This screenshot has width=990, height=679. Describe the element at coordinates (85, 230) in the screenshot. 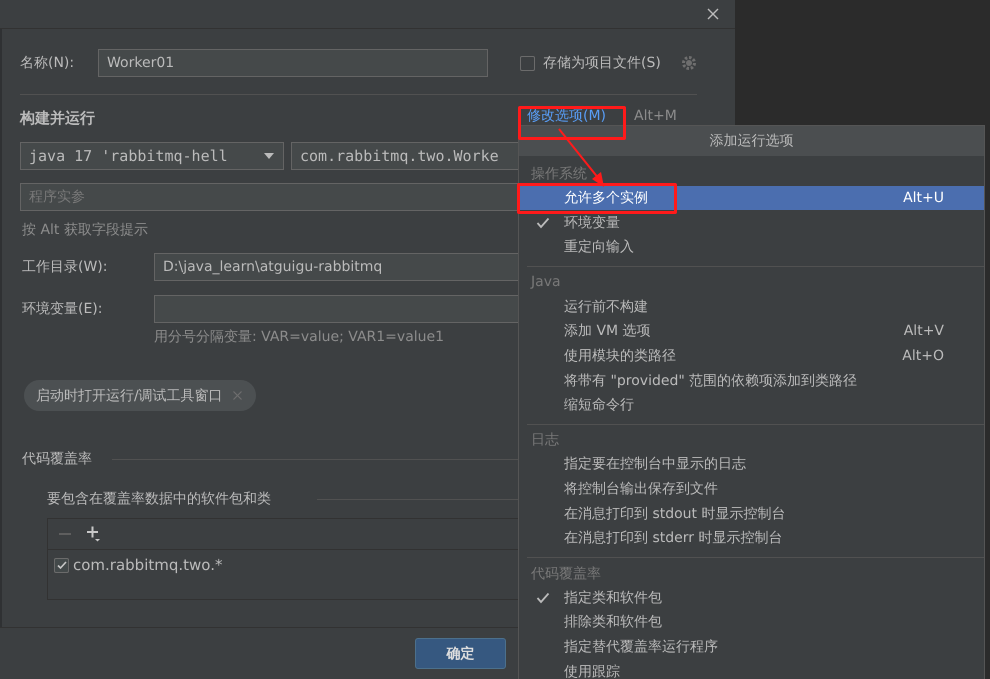

I see `hint-text: 按 Alt 获取字段提示` at that location.